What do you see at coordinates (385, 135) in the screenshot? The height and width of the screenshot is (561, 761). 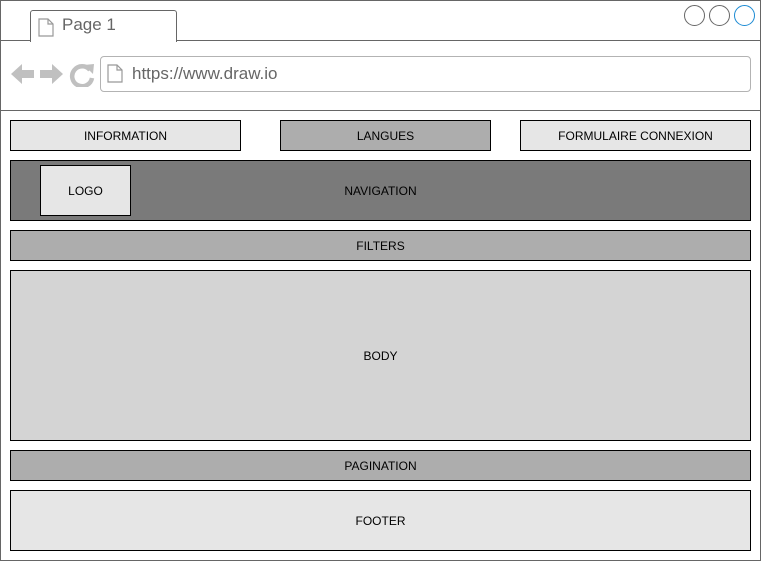 I see `langues-box: LANGUES` at bounding box center [385, 135].